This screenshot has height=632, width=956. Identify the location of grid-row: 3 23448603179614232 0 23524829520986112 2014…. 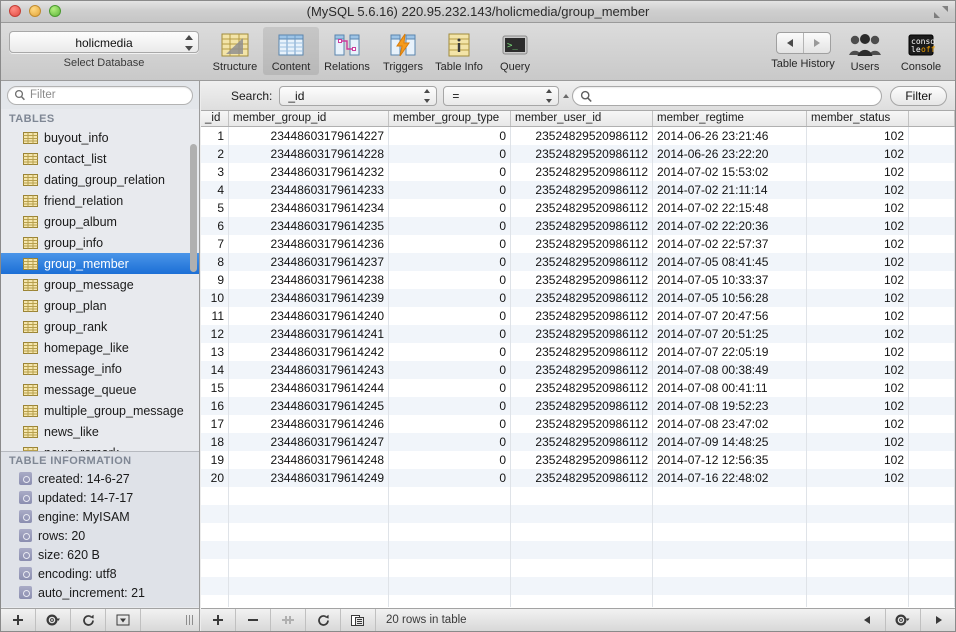
(578, 172).